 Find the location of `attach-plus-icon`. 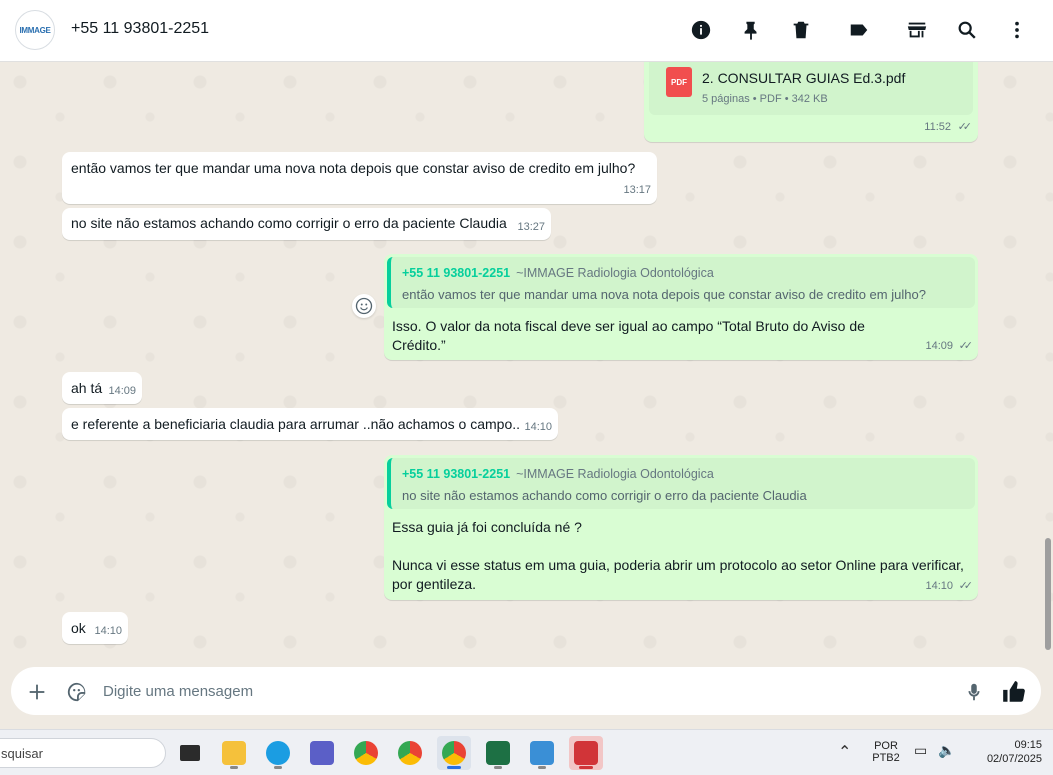

attach-plus-icon is located at coordinates (37, 692).